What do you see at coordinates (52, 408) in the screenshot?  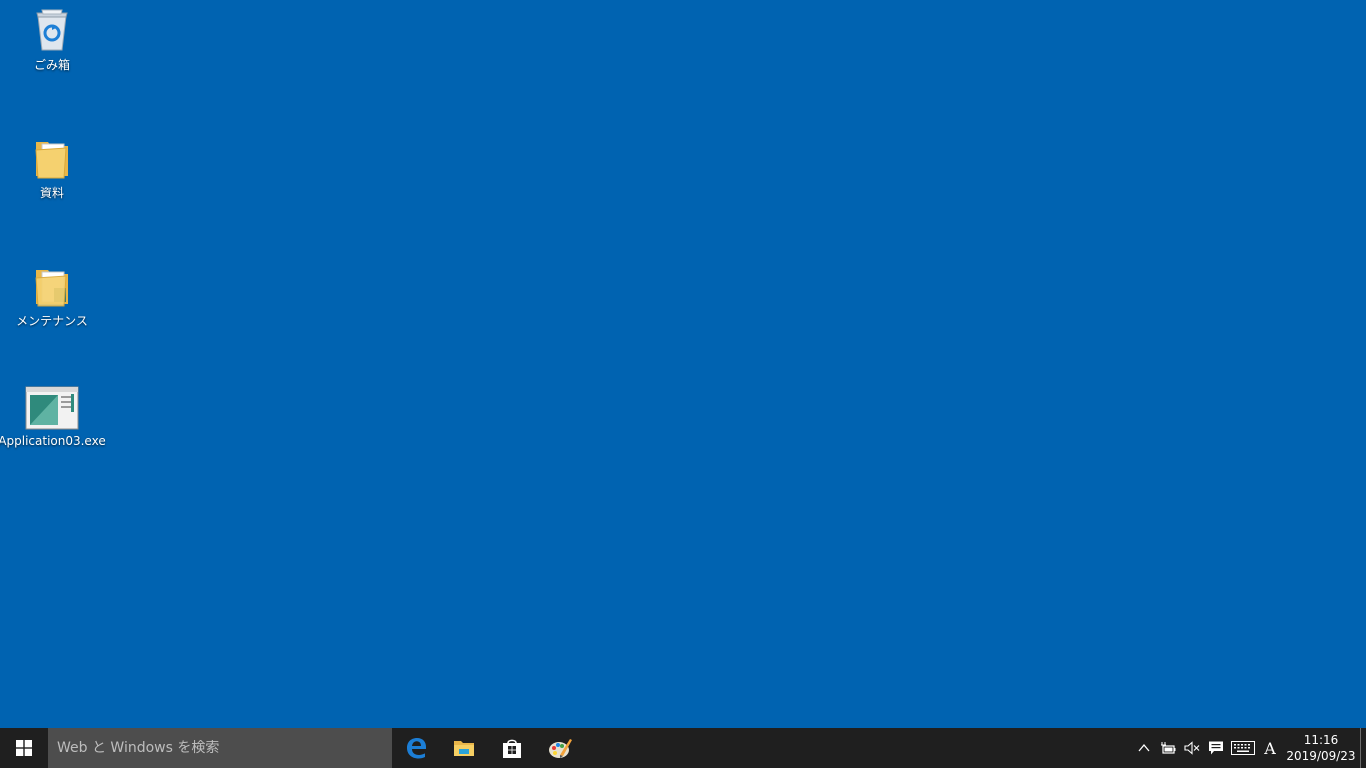 I see `application-window-icon` at bounding box center [52, 408].